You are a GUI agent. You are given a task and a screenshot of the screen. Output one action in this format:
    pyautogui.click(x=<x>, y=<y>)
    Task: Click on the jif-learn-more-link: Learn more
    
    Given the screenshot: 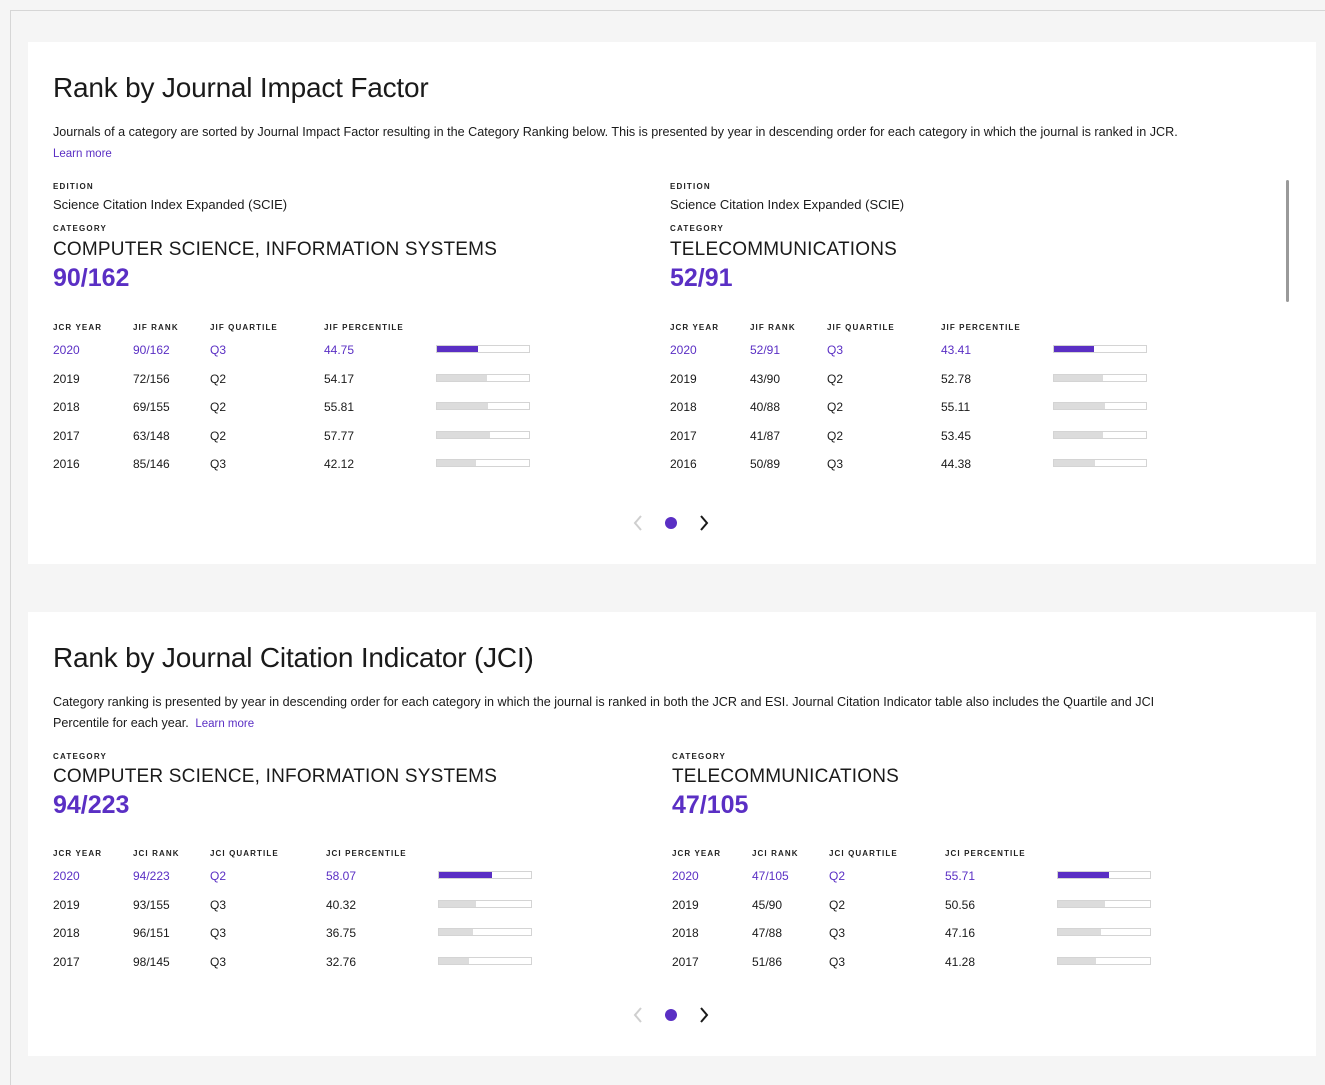 What is the action you would take?
    pyautogui.click(x=82, y=154)
    